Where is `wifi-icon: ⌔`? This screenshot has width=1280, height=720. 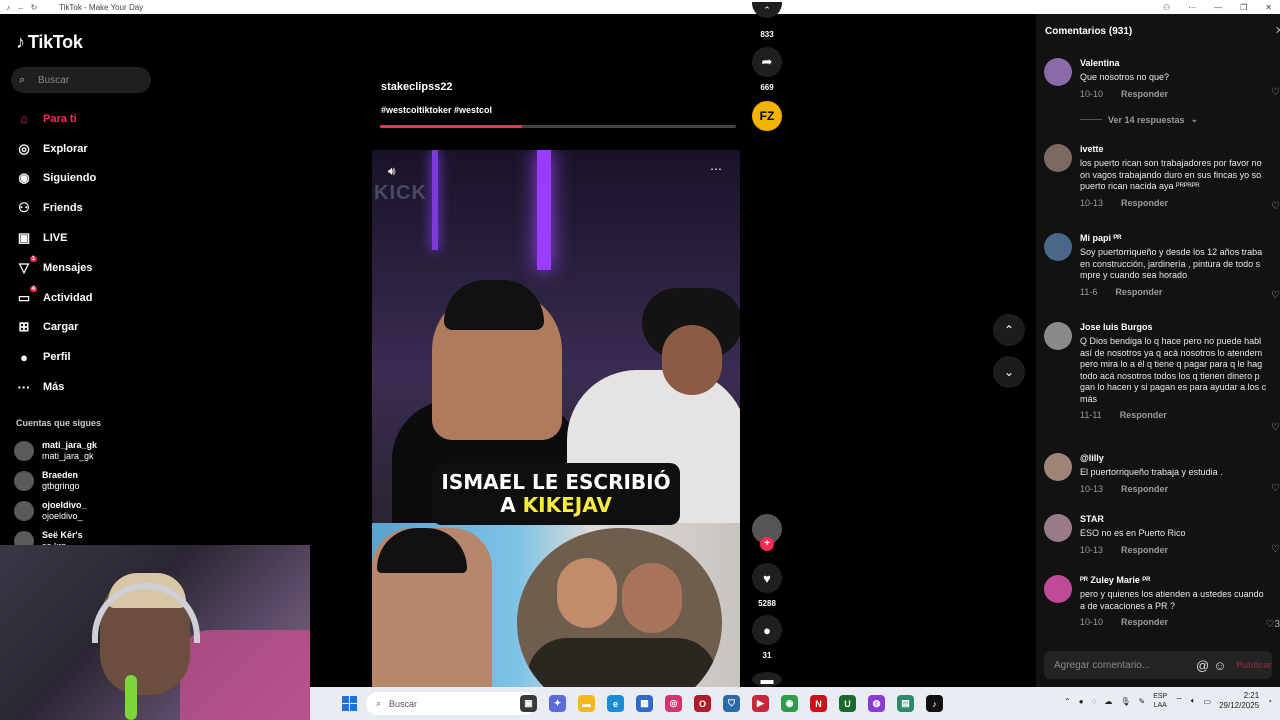 wifi-icon: ⌔ is located at coordinates (1179, 701).